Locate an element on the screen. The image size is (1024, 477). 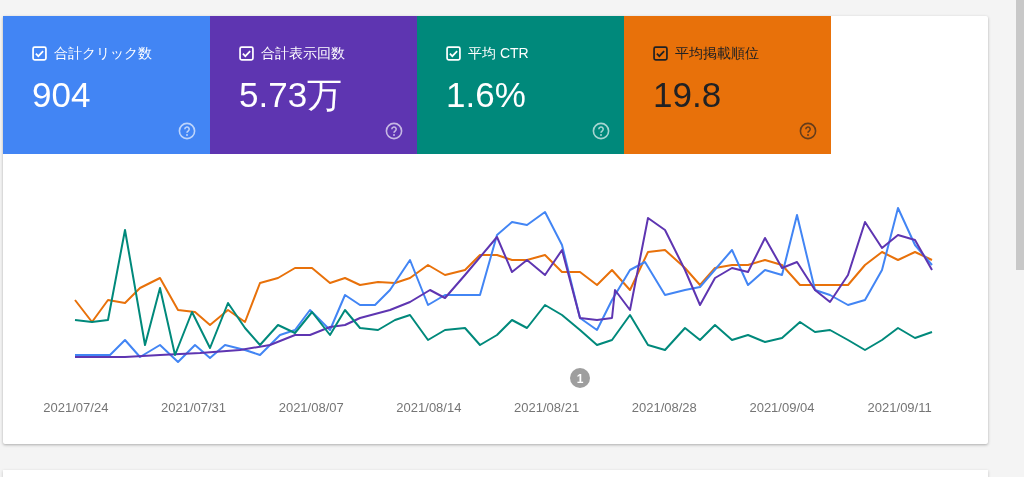
metric-value: 1.6% is located at coordinates (486, 95).